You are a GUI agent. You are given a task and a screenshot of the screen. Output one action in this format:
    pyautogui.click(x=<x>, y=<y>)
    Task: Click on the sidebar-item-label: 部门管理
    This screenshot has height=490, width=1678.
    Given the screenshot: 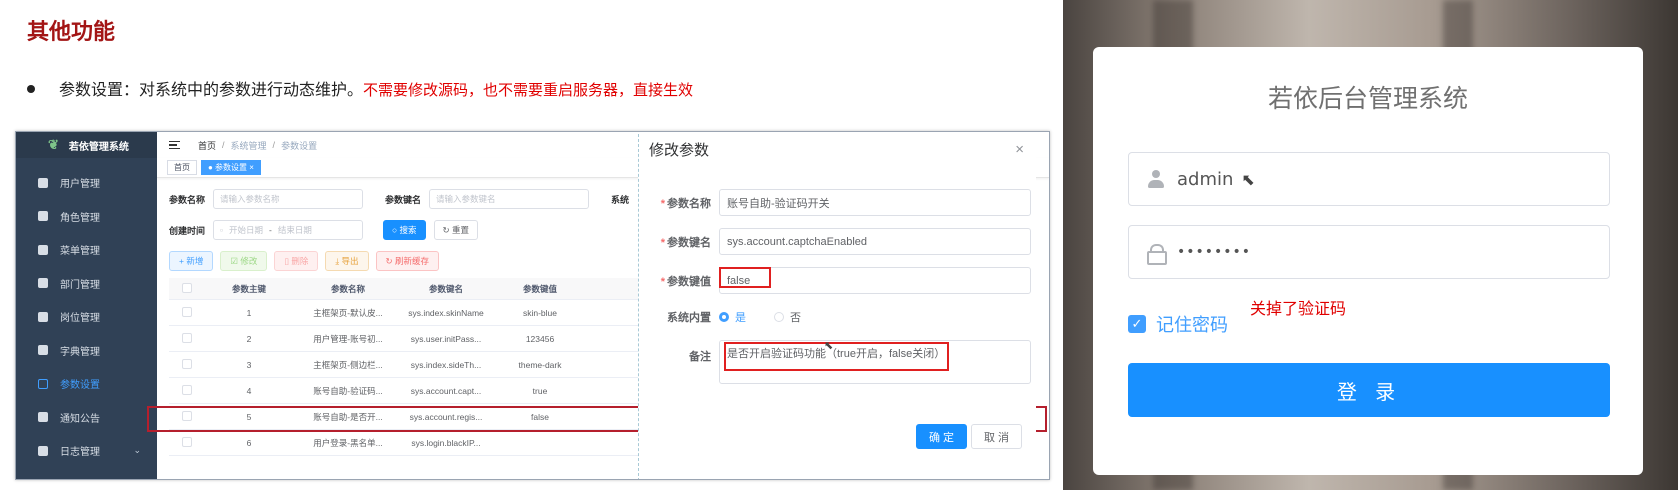 What is the action you would take?
    pyautogui.click(x=80, y=285)
    